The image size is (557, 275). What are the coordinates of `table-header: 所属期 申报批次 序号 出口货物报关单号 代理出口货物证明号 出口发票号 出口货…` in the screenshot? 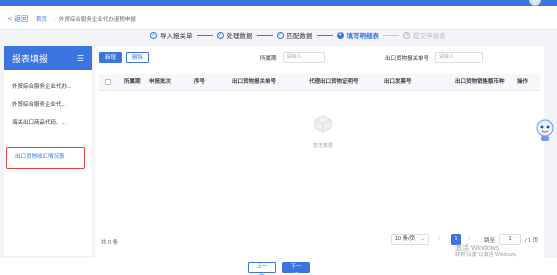 It's located at (319, 82).